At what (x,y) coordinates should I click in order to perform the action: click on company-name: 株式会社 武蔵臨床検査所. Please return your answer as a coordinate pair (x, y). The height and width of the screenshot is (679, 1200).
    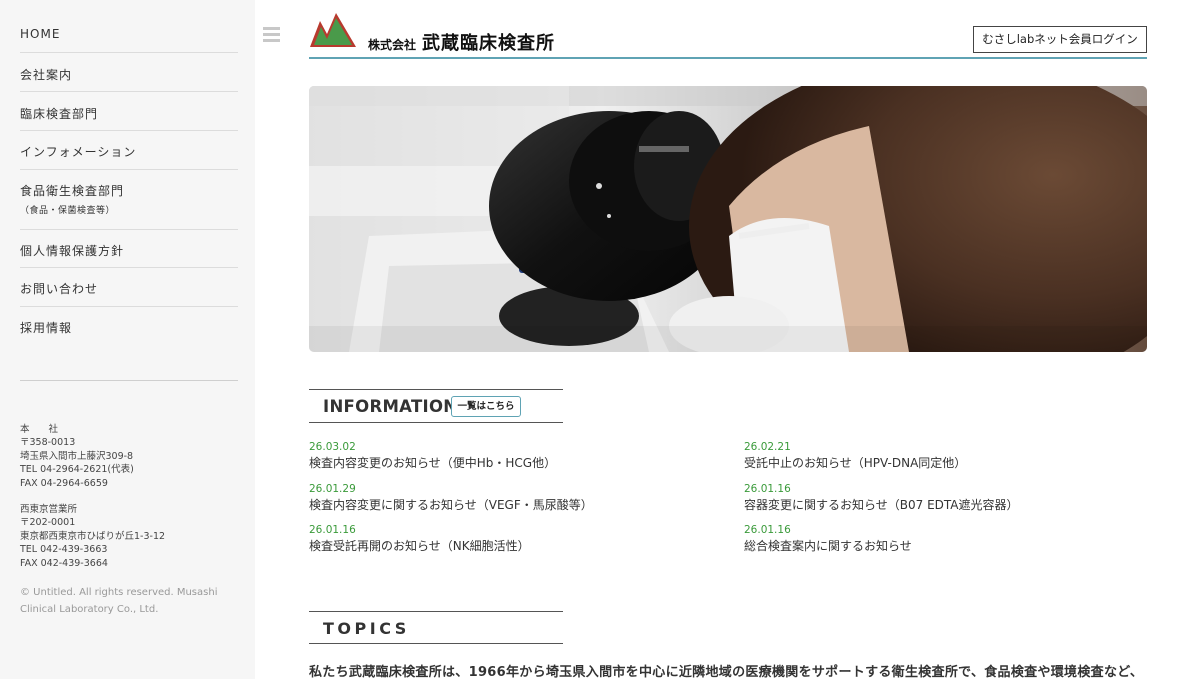
    Looking at the image, I should click on (461, 42).